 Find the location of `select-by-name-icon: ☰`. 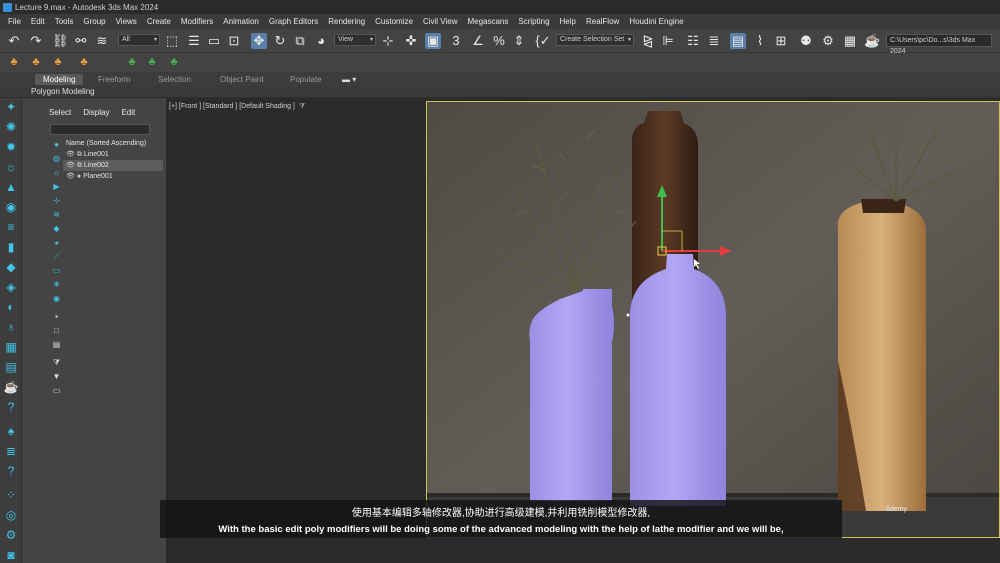

select-by-name-icon: ☰ is located at coordinates (194, 41).